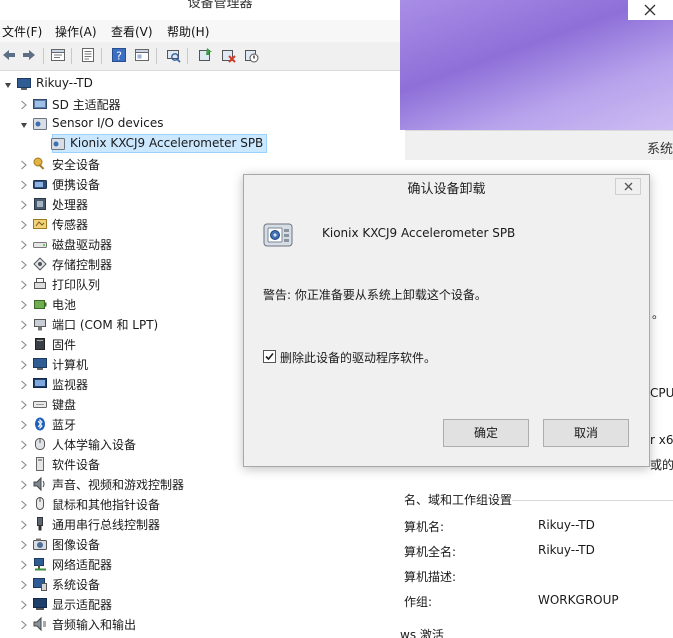  I want to click on delete-driver-checkbox, so click(269, 356).